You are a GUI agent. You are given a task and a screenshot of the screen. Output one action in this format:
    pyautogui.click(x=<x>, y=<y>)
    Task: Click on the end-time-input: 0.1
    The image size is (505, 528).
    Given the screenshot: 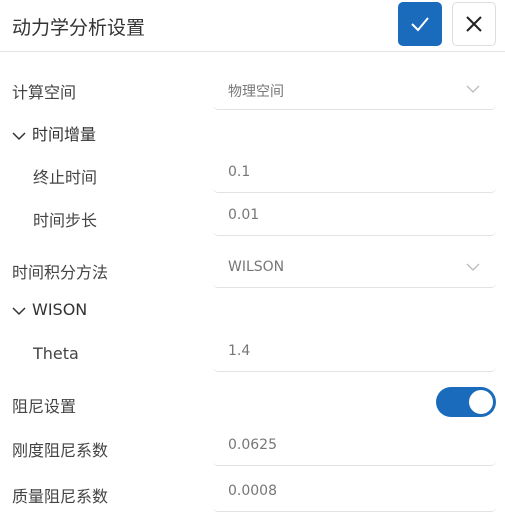 What is the action you would take?
    pyautogui.click(x=354, y=173)
    